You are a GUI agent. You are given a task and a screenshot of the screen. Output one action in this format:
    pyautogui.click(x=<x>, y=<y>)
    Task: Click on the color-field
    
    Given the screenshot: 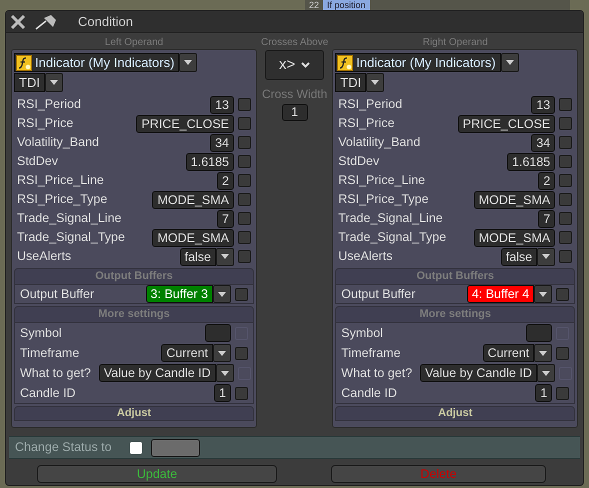 What is the action you would take?
    pyautogui.click(x=175, y=447)
    